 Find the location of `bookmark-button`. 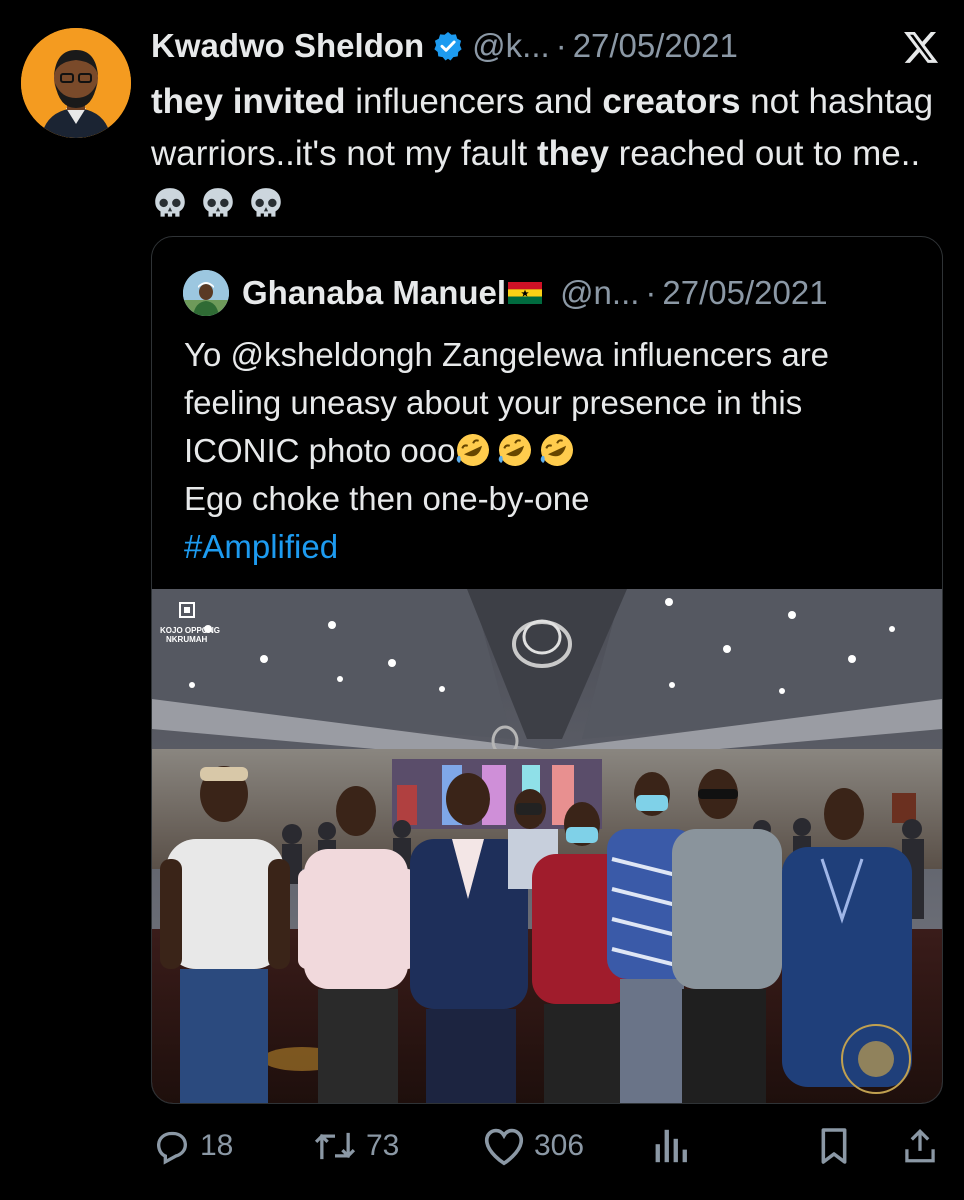

bookmark-button is located at coordinates (838, 1146).